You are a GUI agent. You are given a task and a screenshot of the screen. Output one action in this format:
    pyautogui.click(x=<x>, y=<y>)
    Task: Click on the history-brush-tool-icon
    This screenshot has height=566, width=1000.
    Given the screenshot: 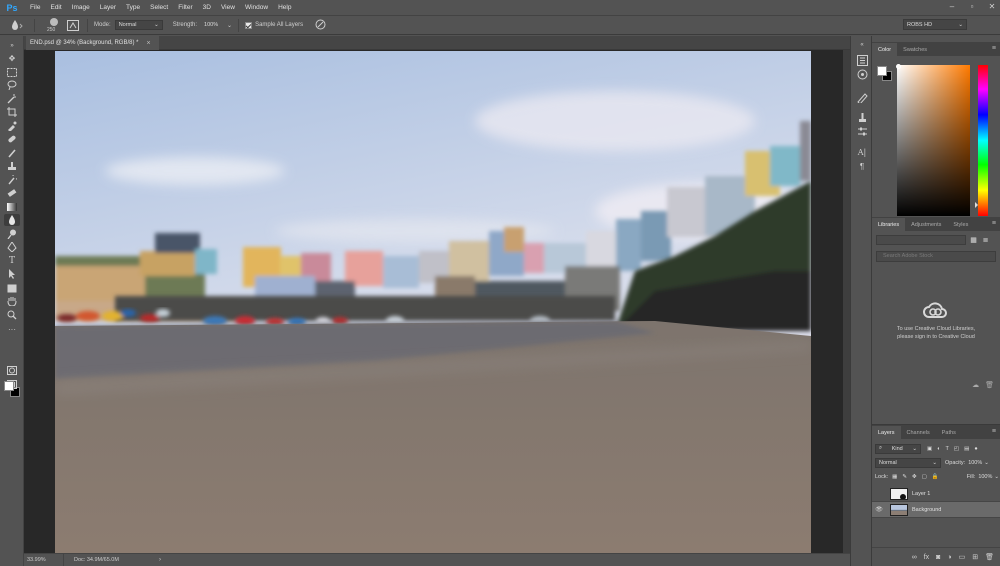 What is the action you would take?
    pyautogui.click(x=12, y=180)
    